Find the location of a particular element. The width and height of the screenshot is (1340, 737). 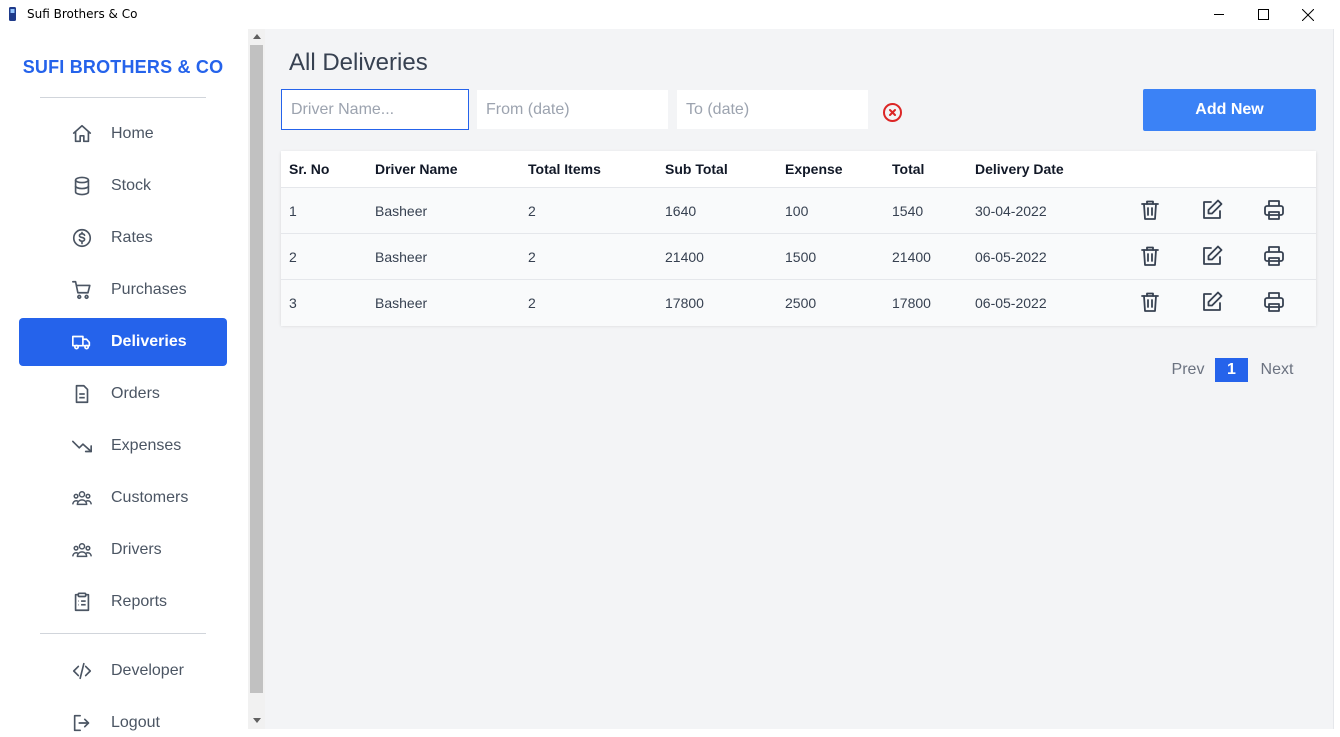

column-header: Total Items is located at coordinates (564, 169).